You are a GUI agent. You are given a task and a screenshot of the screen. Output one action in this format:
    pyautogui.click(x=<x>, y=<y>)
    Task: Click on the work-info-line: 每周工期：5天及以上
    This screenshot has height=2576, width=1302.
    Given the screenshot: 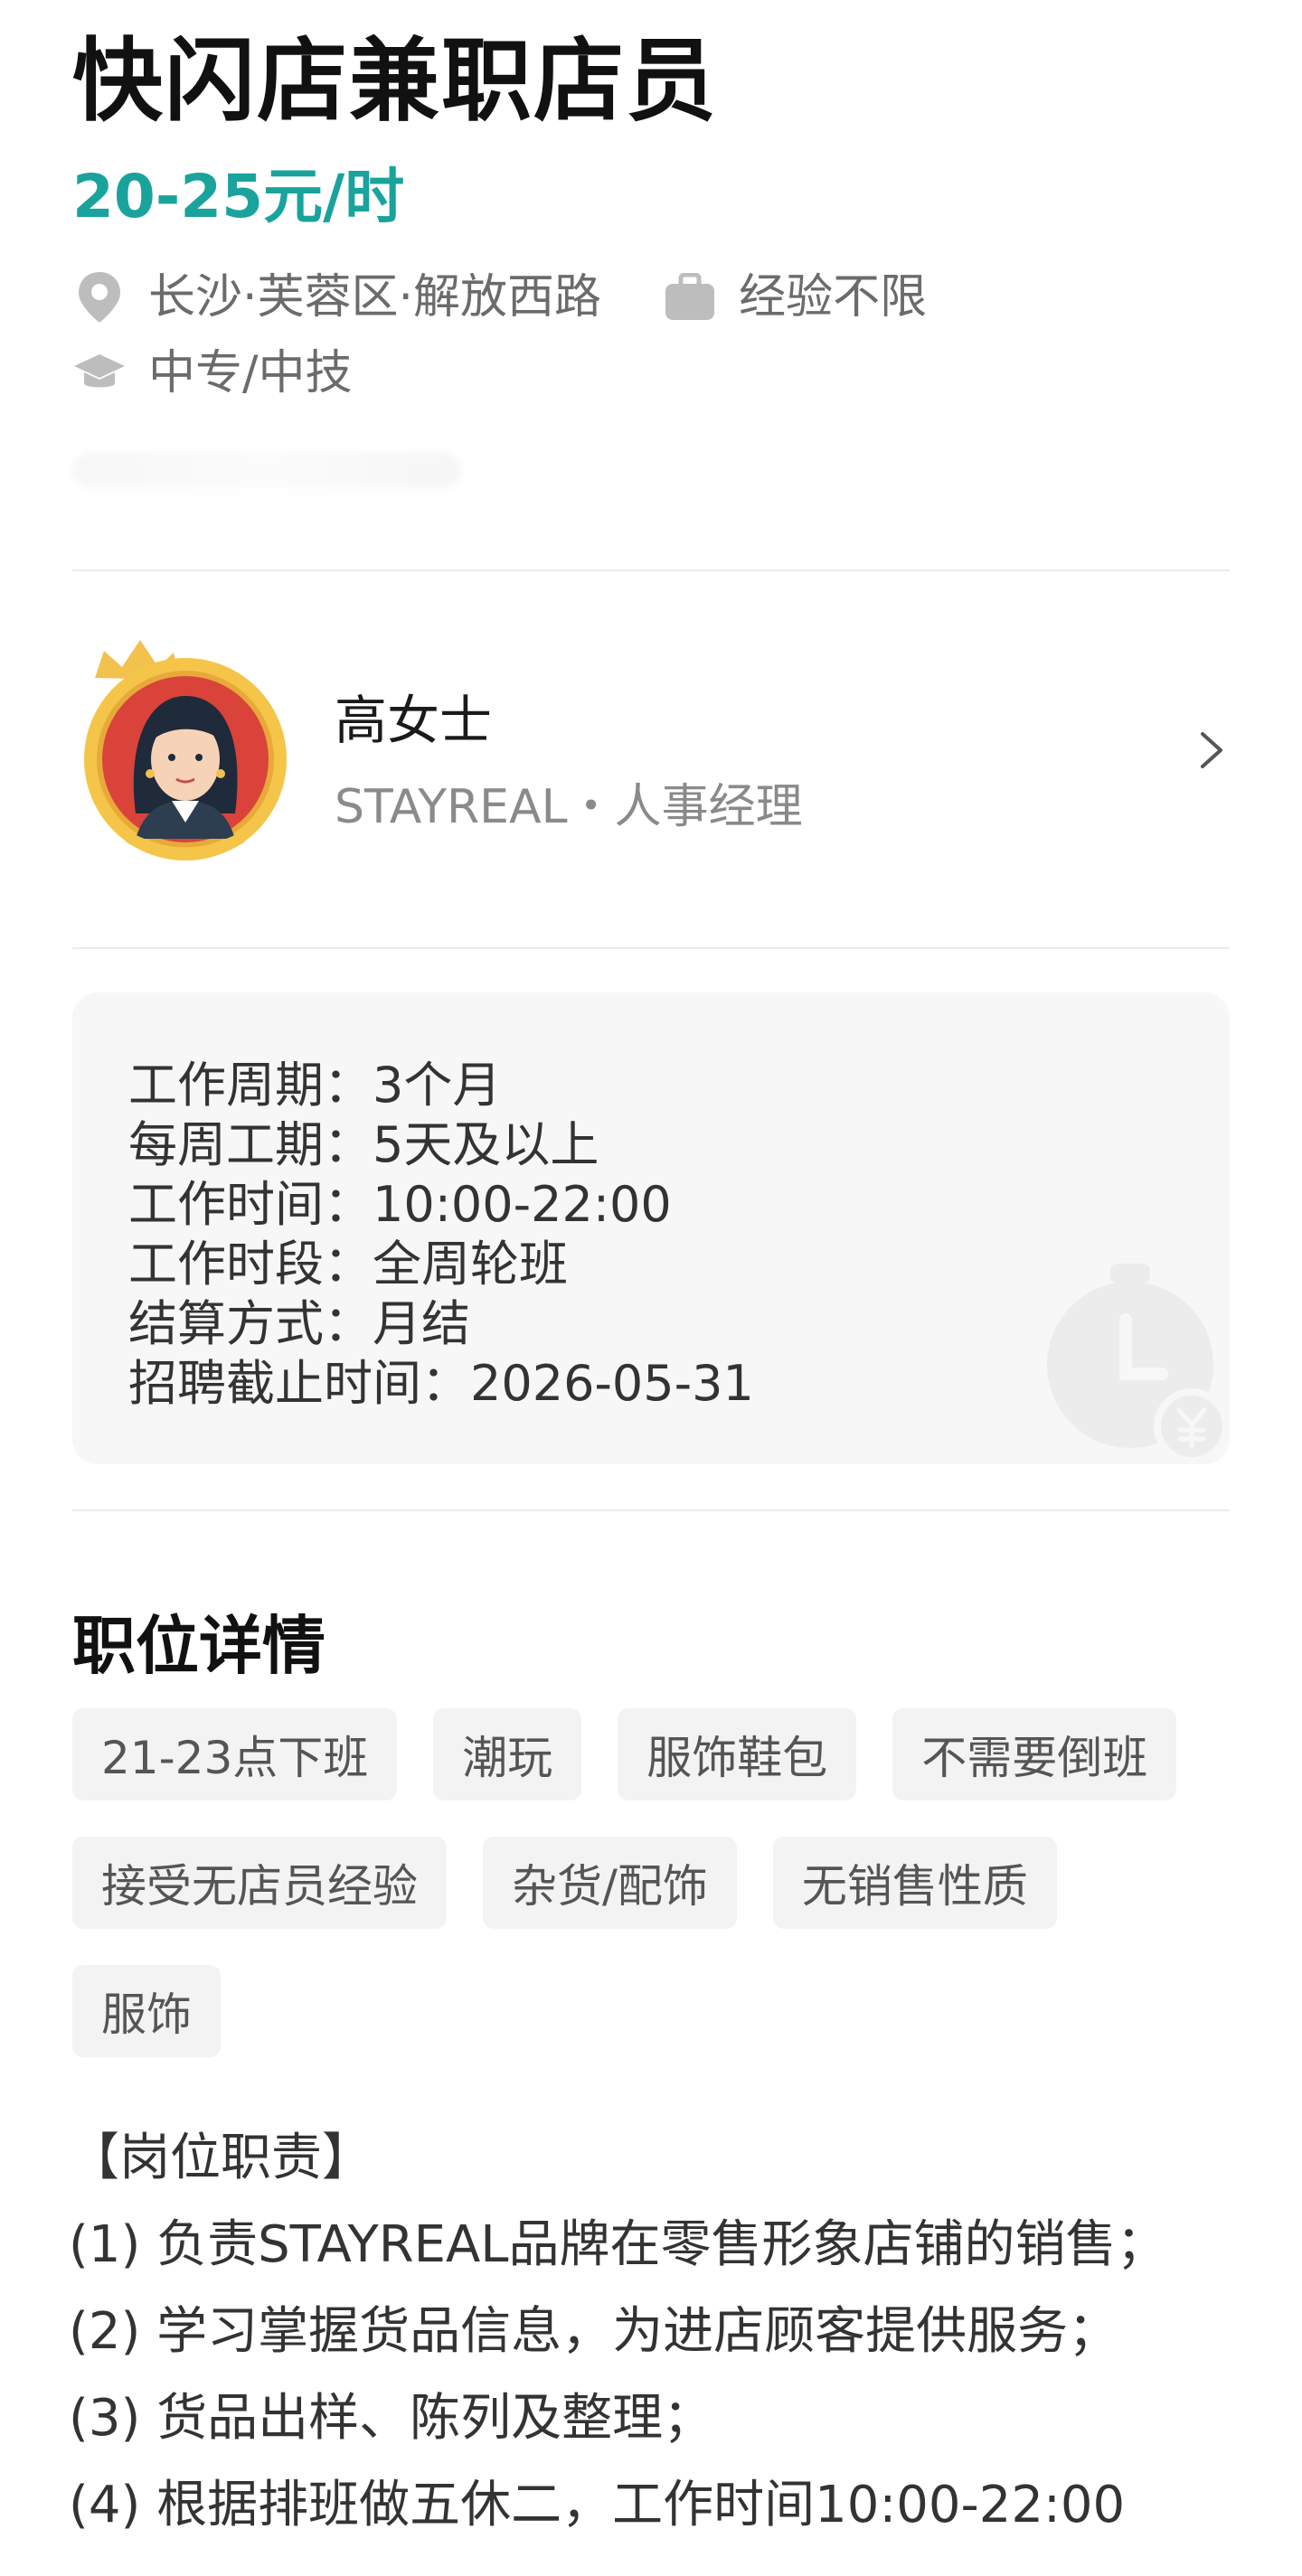 What is the action you would take?
    pyautogui.click(x=364, y=1144)
    